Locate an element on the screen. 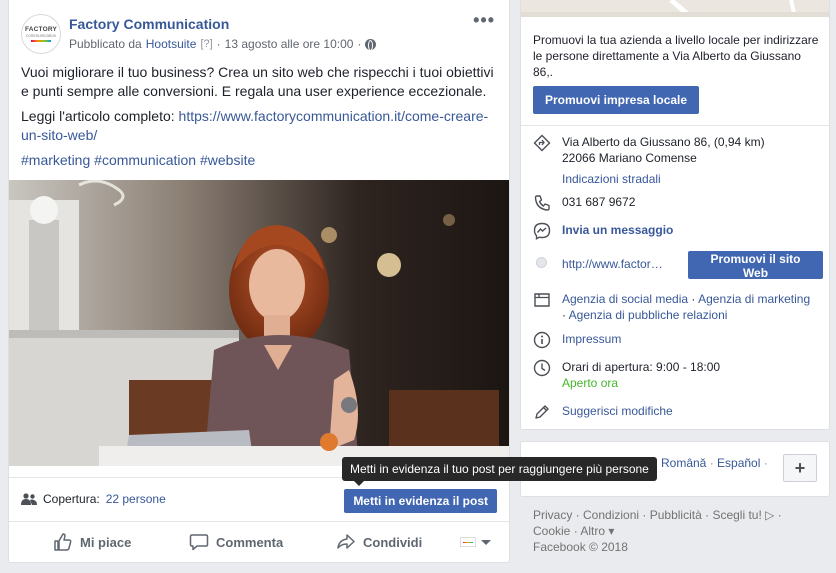 This screenshot has height=573, width=836. footer-link-ads: Pubblicità is located at coordinates (676, 515).